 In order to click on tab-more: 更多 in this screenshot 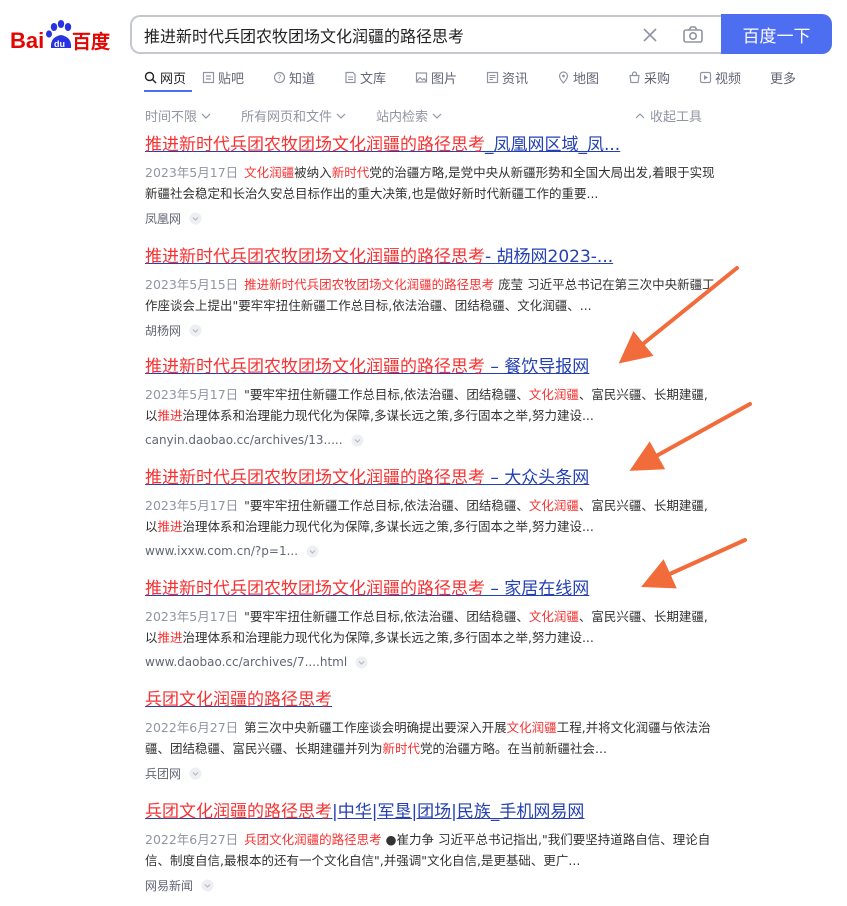, I will do `click(790, 77)`.